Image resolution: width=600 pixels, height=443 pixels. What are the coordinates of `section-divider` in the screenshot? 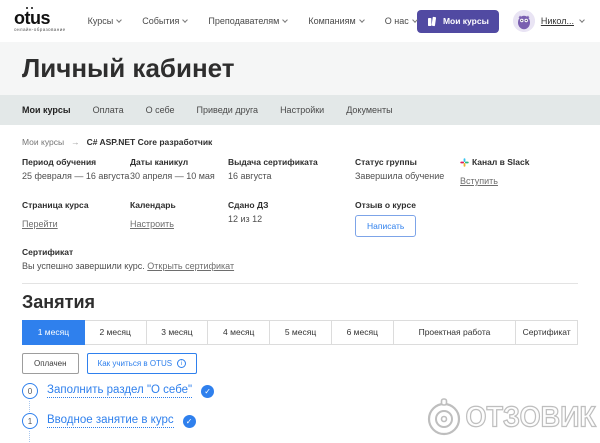 It's located at (300, 283).